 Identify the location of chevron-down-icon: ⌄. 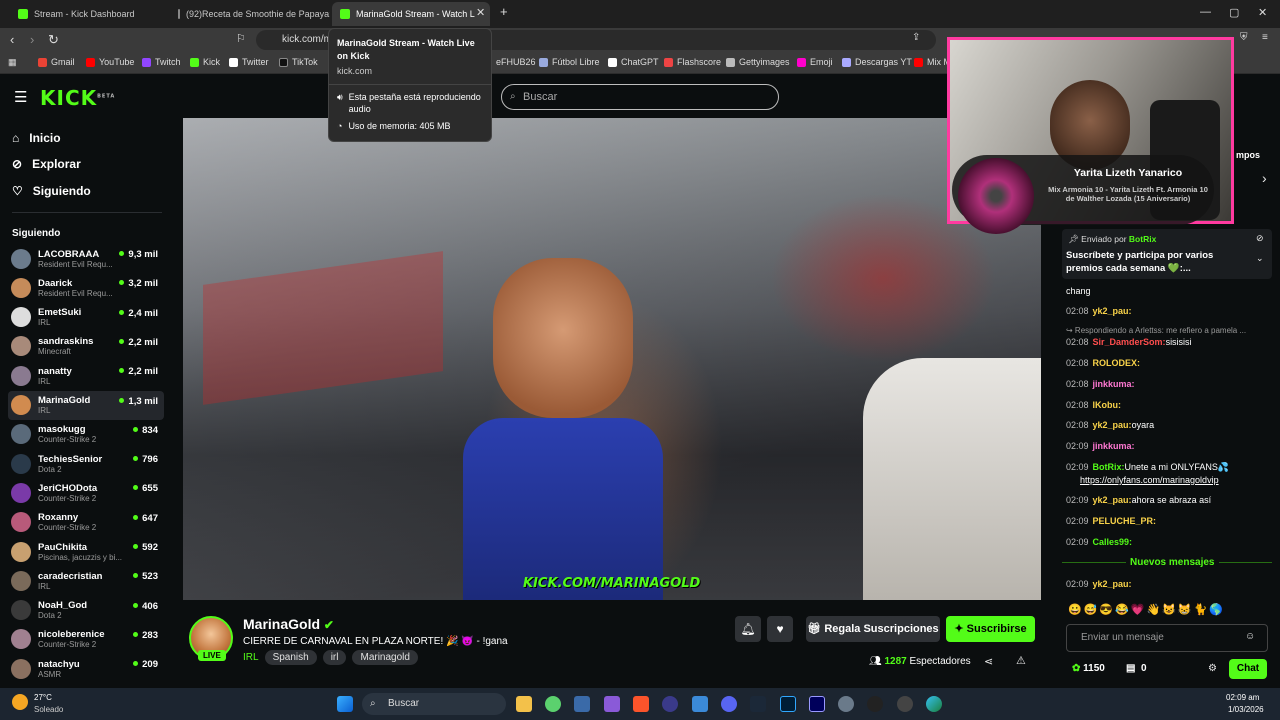
(1260, 258).